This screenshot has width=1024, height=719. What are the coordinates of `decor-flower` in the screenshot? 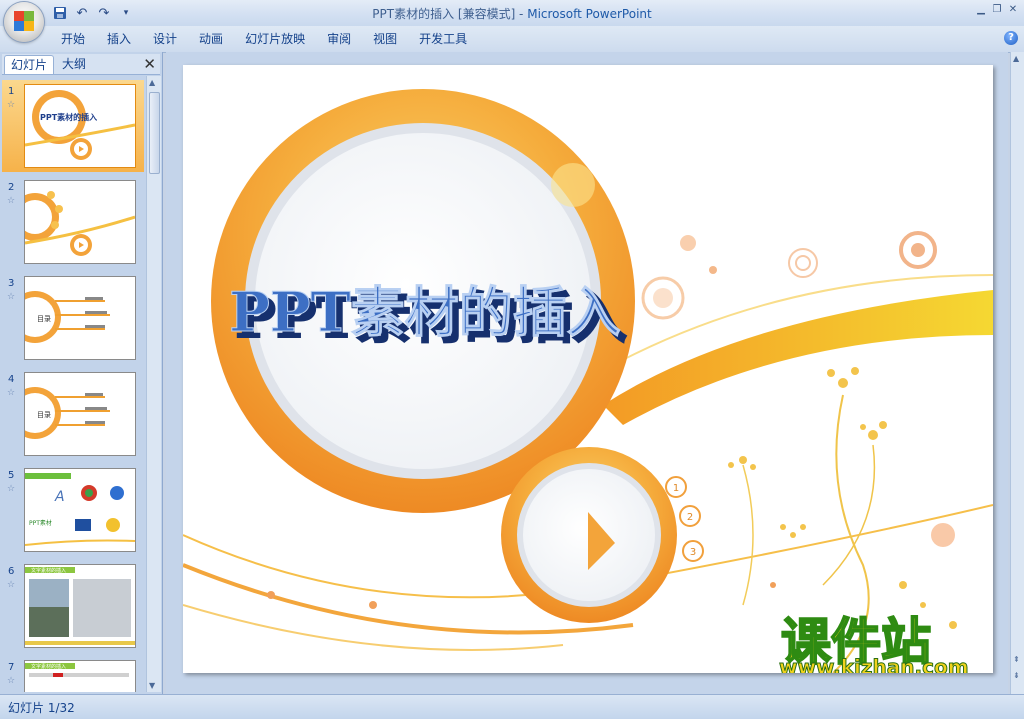 It's located at (943, 535).